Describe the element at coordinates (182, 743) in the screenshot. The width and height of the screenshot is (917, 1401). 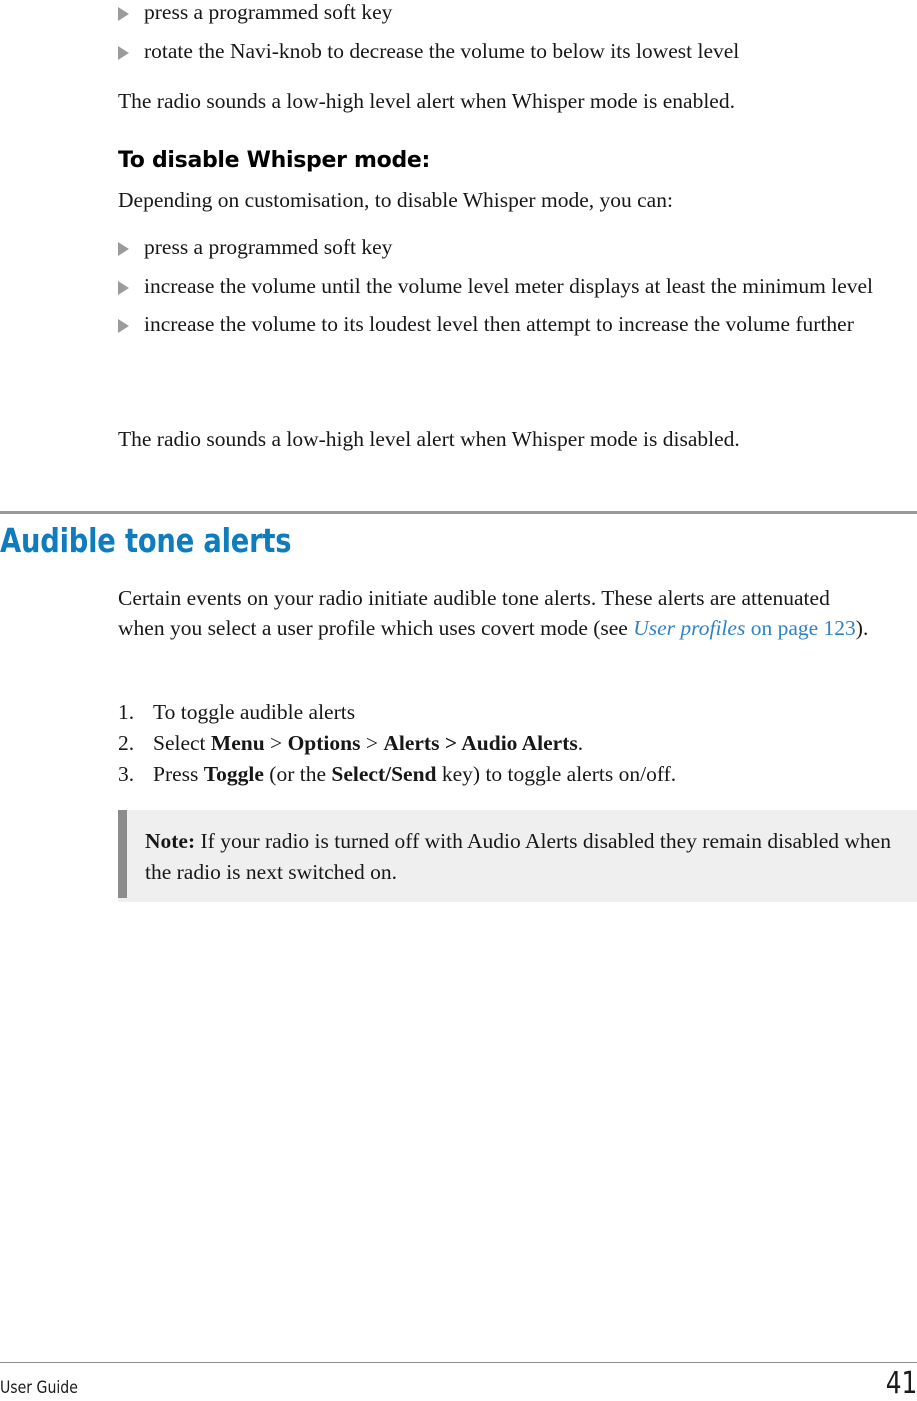
I see `plain-text: Select` at that location.